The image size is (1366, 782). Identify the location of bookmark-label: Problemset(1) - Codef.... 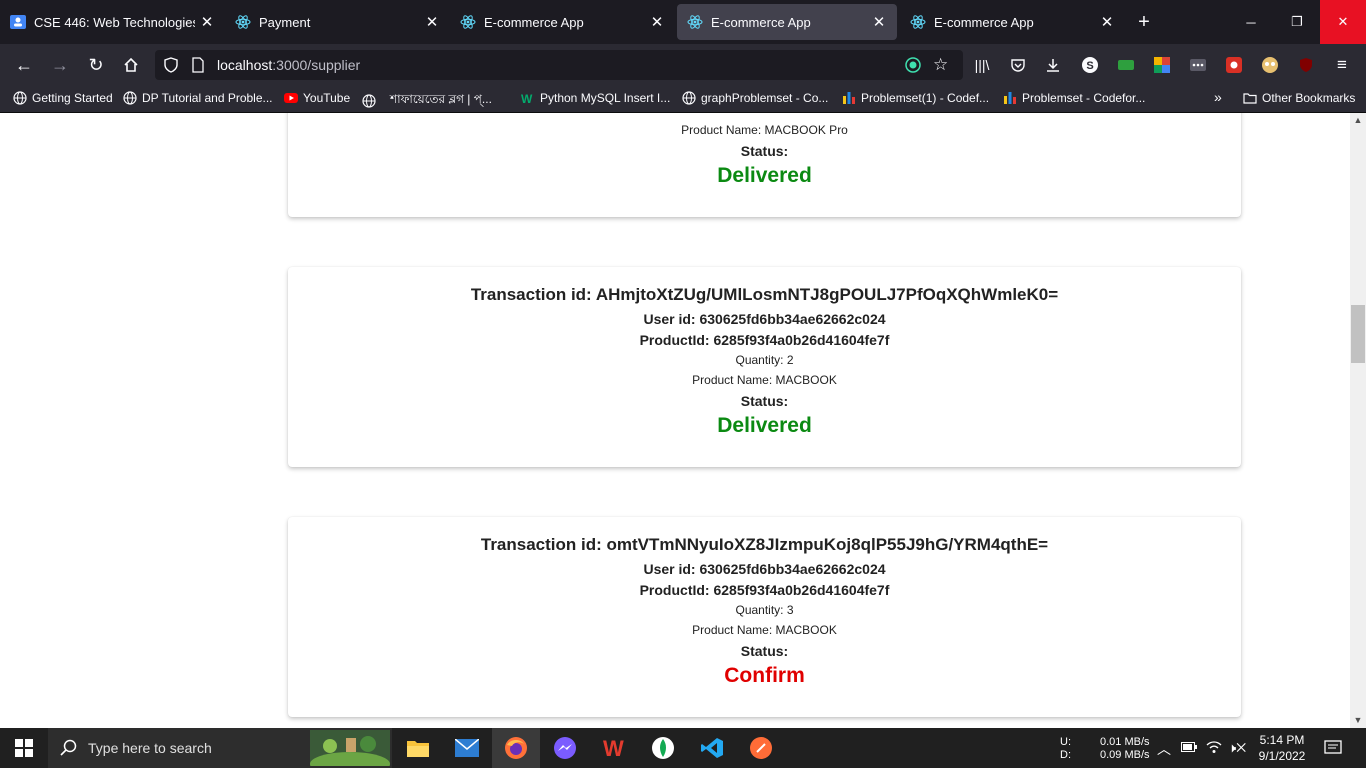
(925, 98).